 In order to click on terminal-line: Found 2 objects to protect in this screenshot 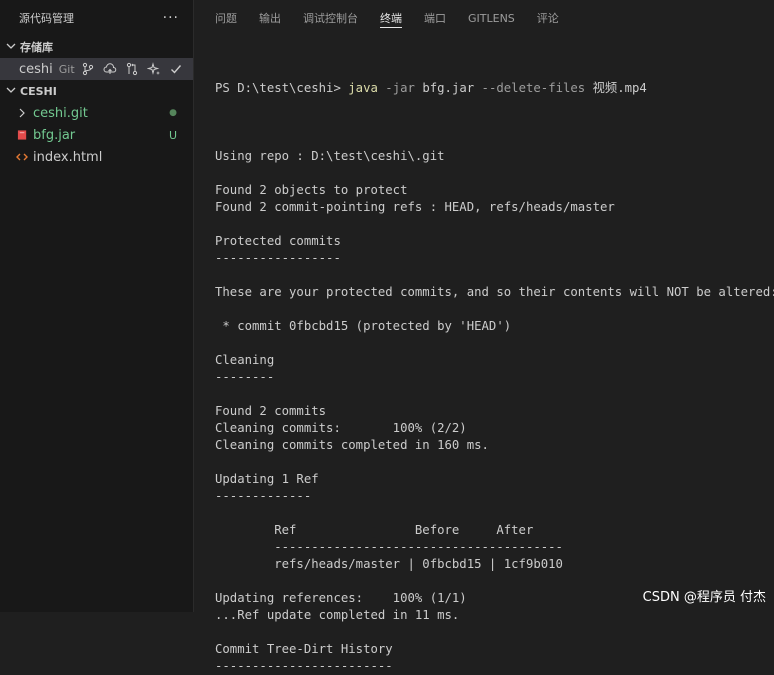, I will do `click(311, 190)`.